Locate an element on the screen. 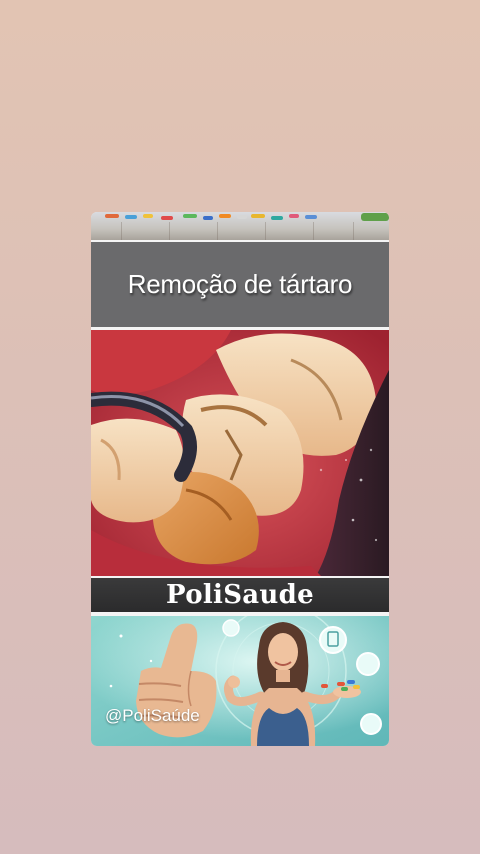  pills-header-image is located at coordinates (240, 226).